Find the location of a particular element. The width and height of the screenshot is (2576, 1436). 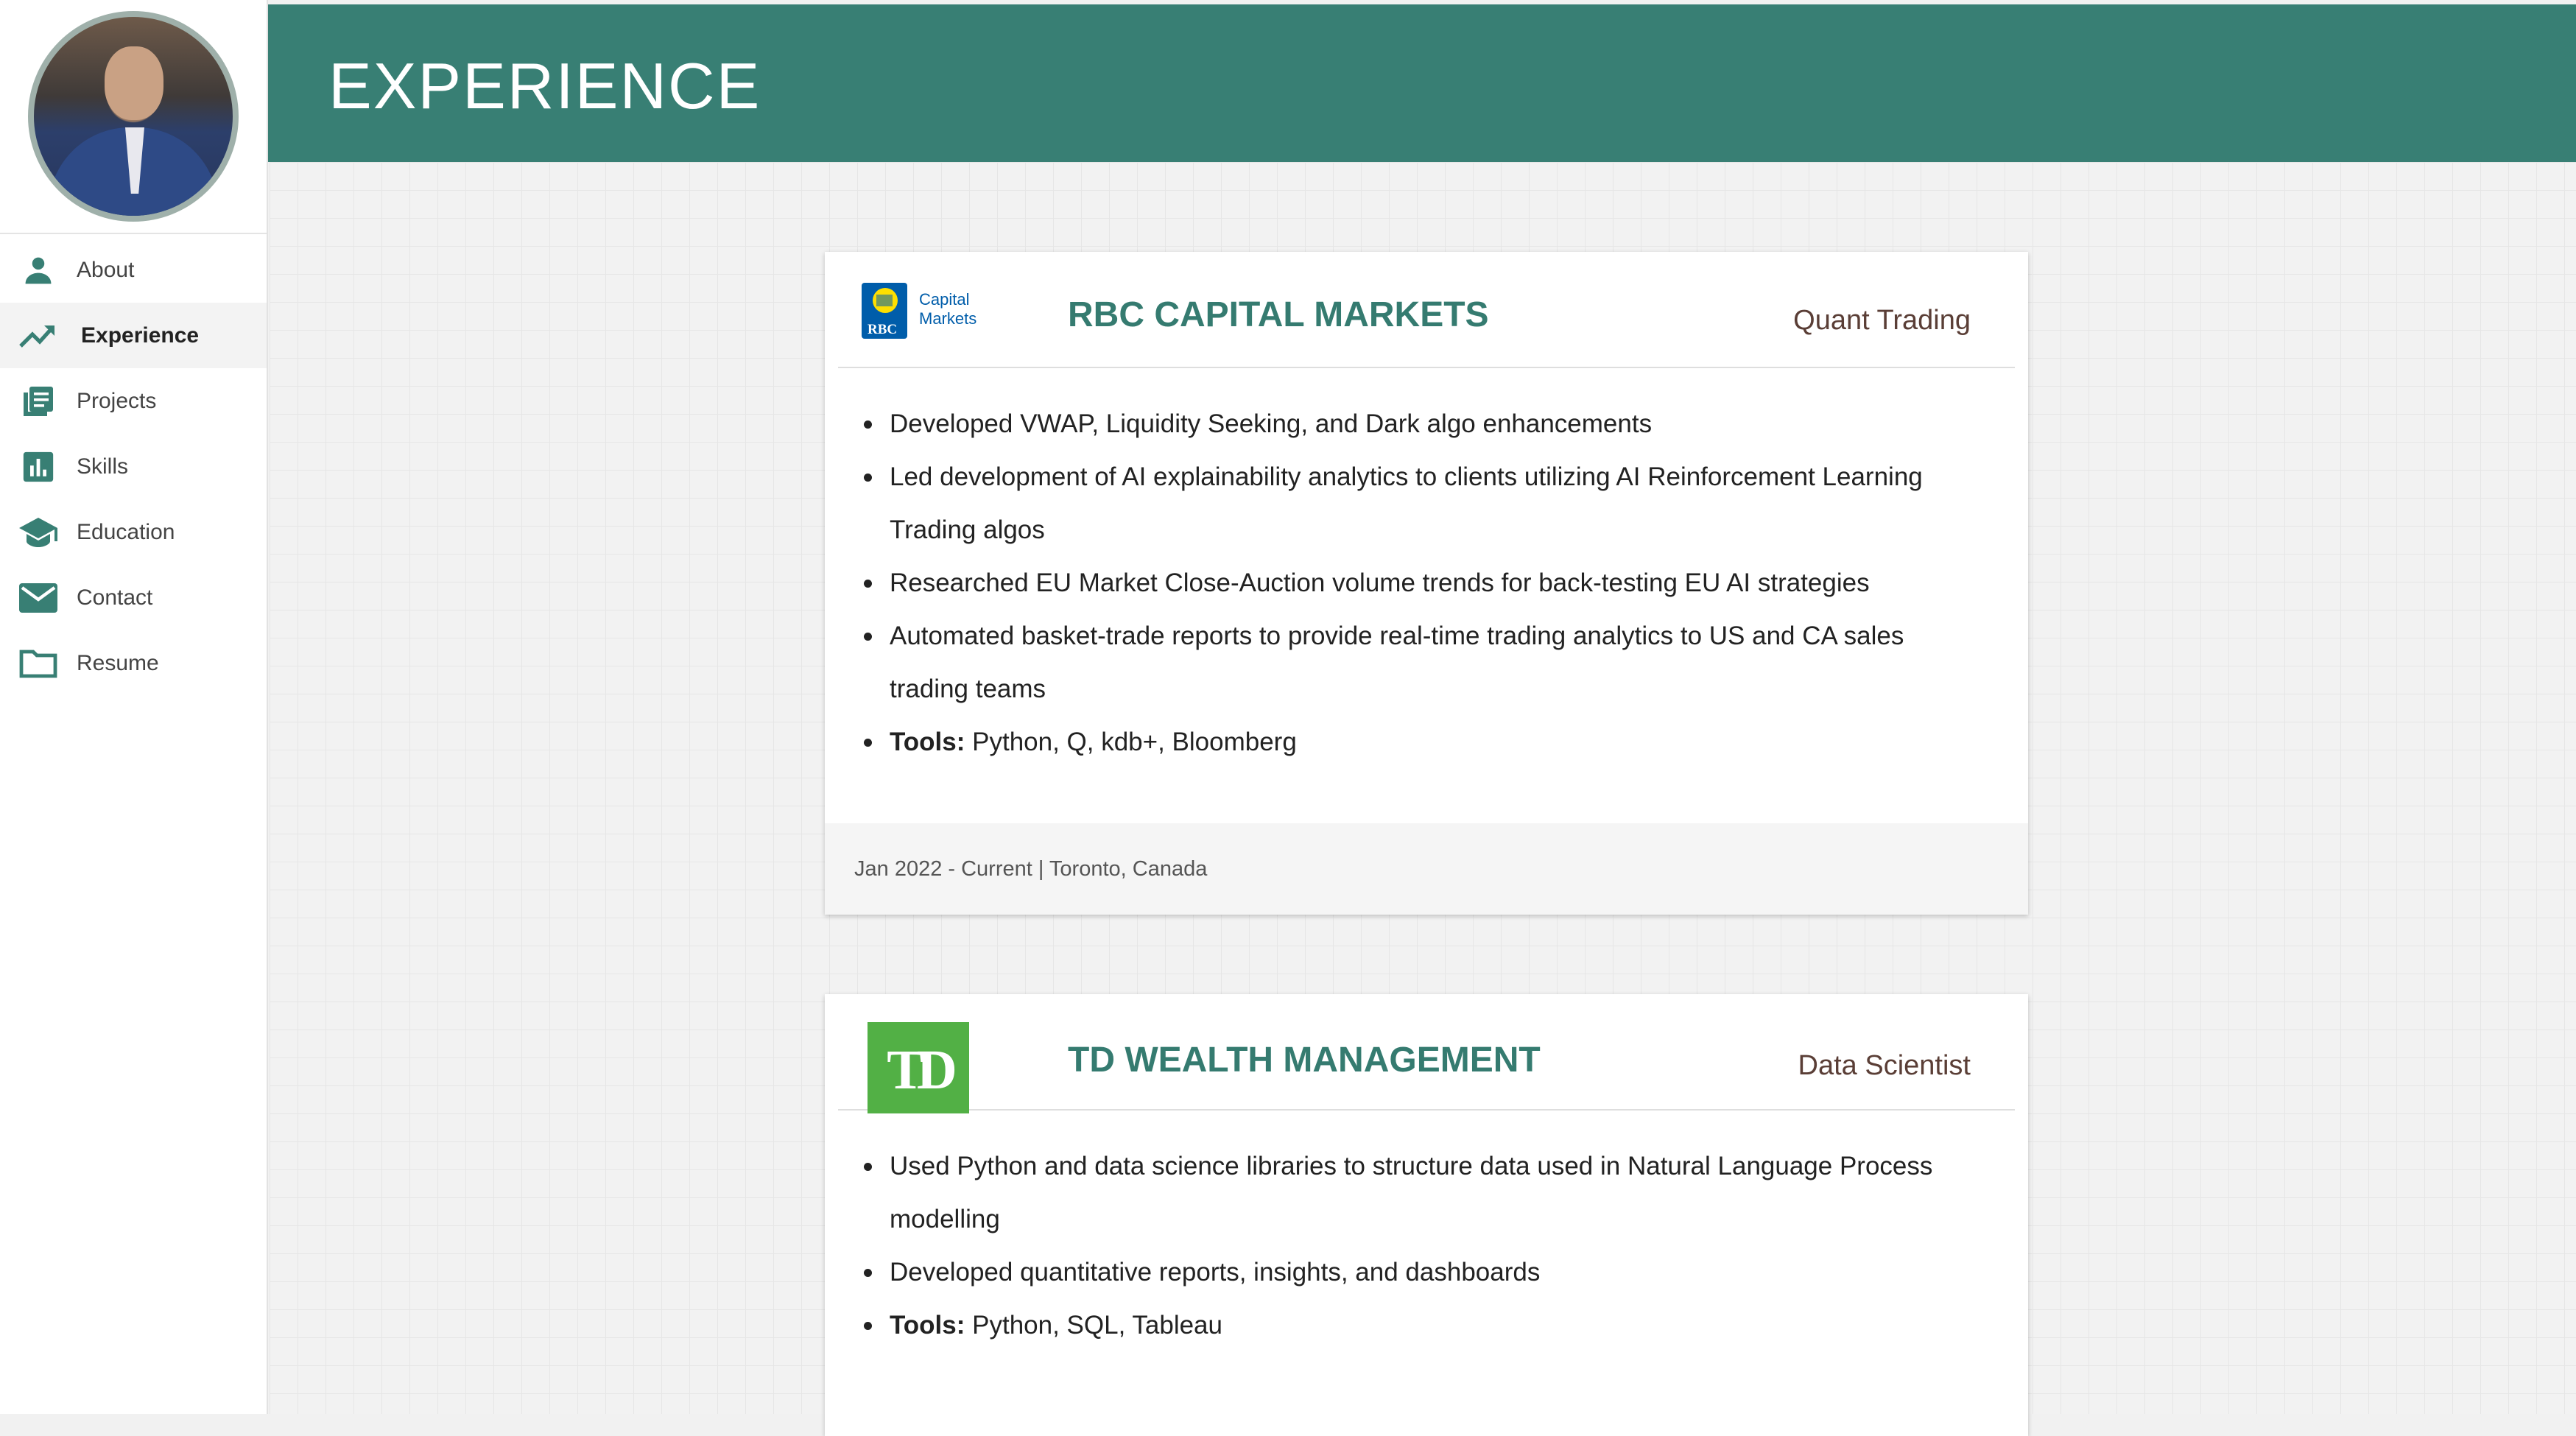

sidebar-item-resume: Resume is located at coordinates (133, 663).